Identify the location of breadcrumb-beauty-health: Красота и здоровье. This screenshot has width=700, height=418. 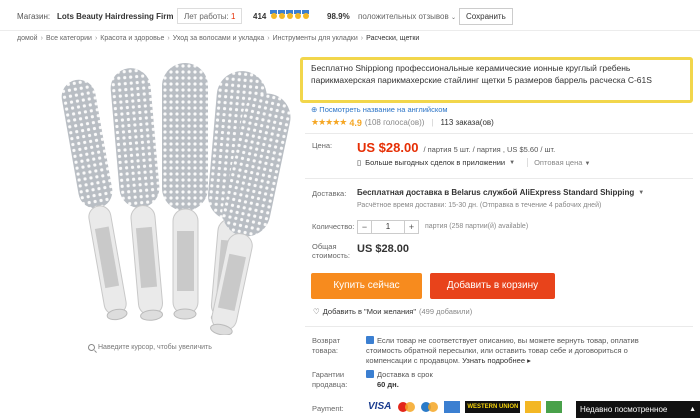
(132, 38).